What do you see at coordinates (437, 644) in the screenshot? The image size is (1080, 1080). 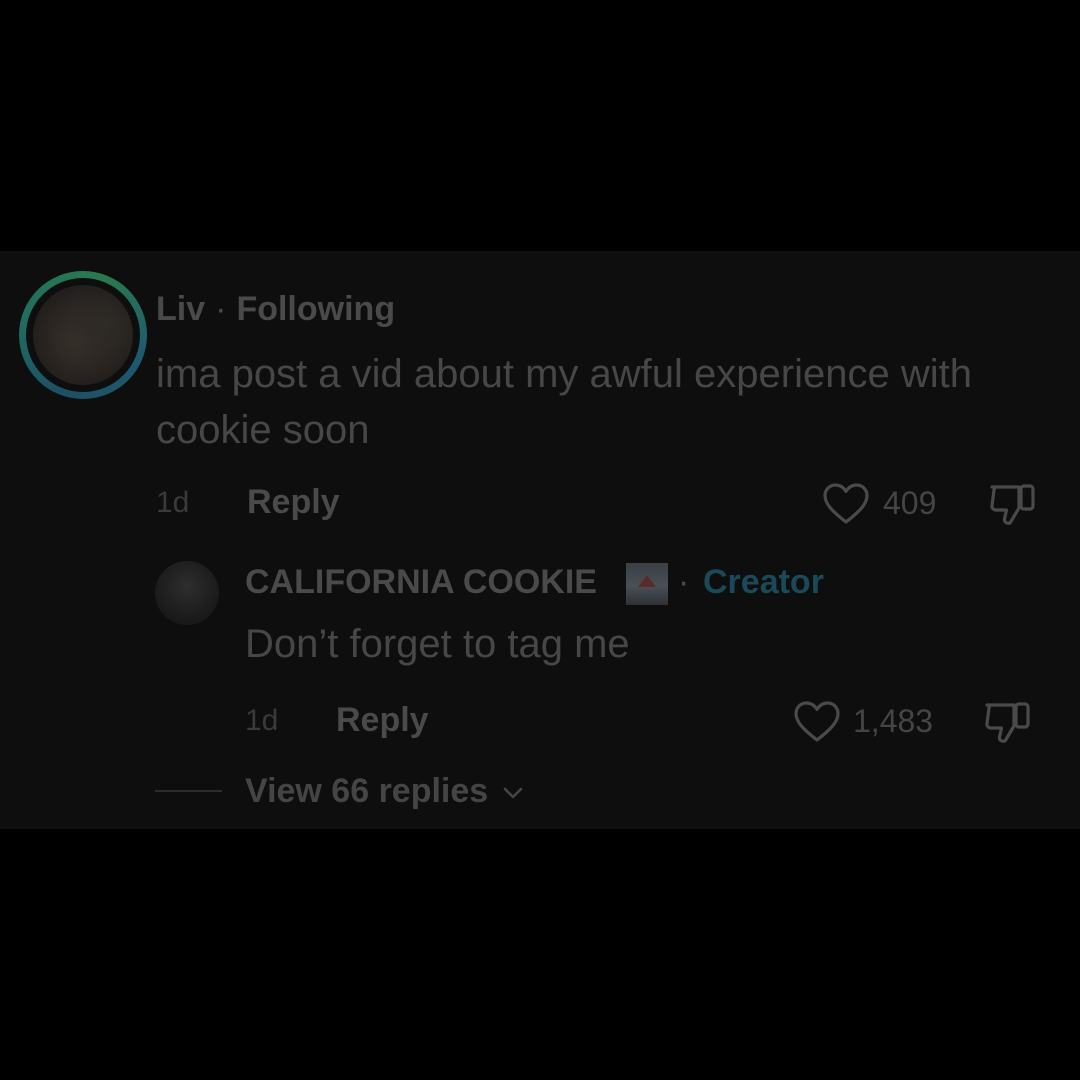 I see `reply-text: Don’t forget to tag me` at bounding box center [437, 644].